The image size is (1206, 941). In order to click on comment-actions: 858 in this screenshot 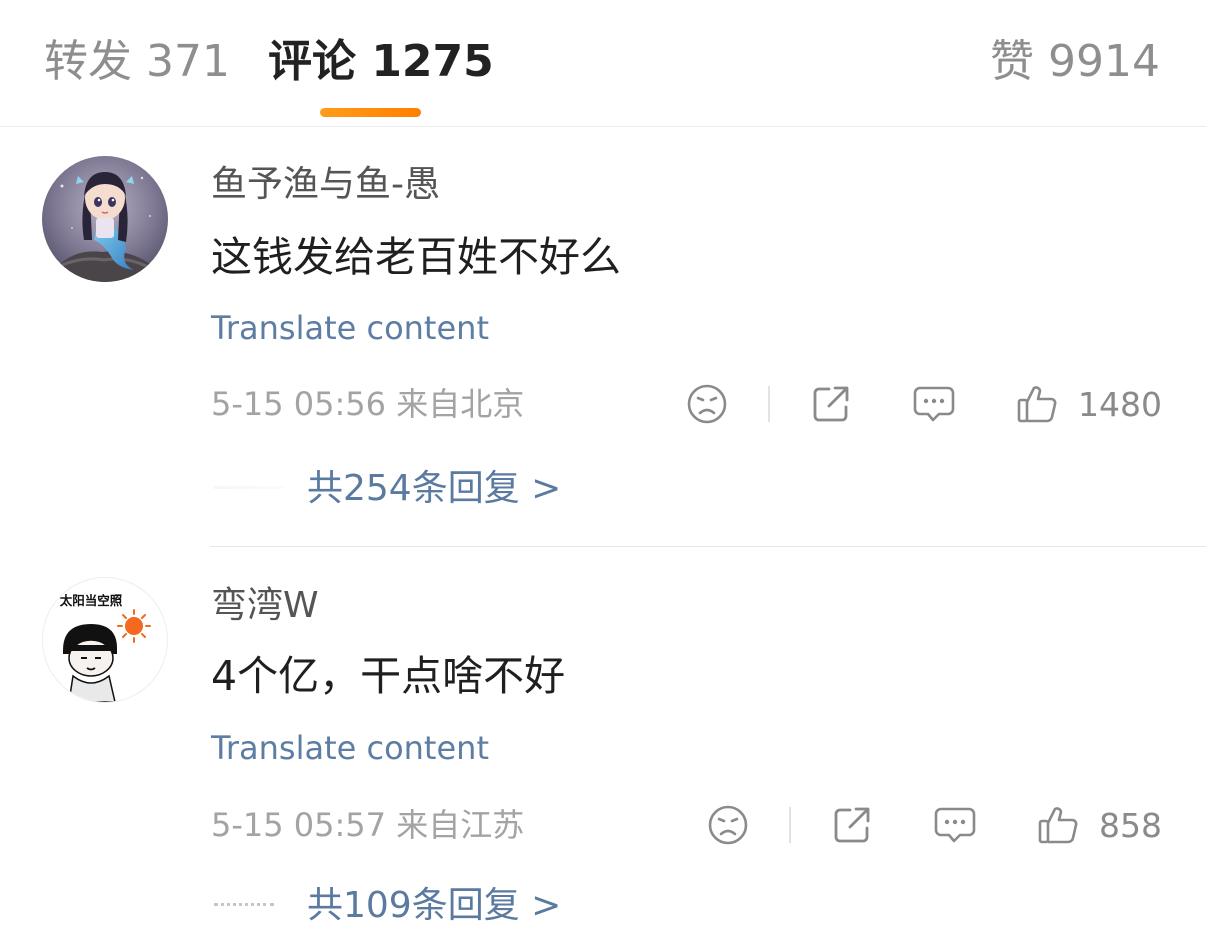, I will do `click(934, 825)`.